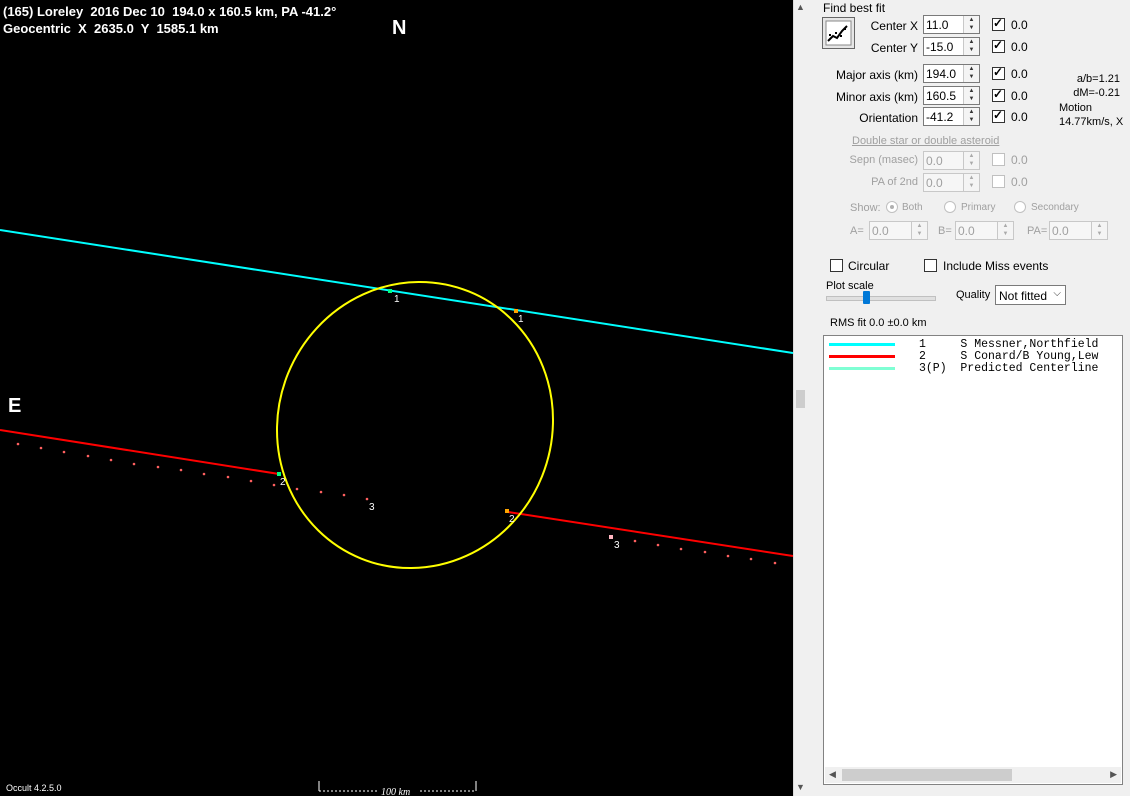 The image size is (1130, 796). Describe the element at coordinates (951, 24) in the screenshot. I see `center-x-input: 11.0 ▲ ▼` at that location.